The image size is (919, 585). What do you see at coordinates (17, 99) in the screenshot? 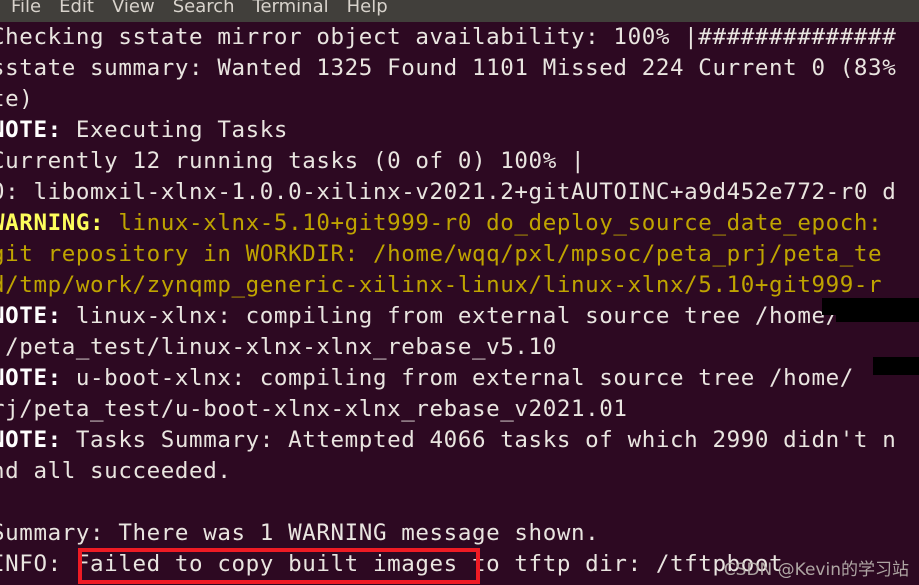
I see `text-segment: te)` at bounding box center [17, 99].